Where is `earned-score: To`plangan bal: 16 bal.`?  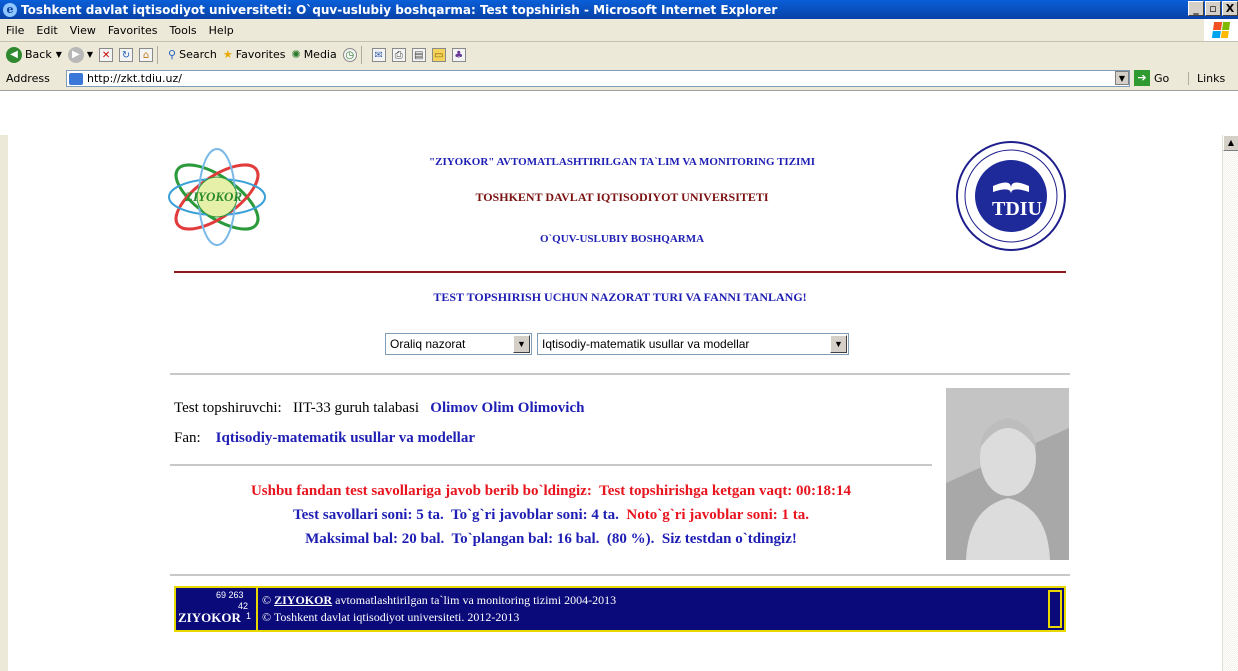
earned-score: To`plangan bal: 16 bal. is located at coordinates (525, 539).